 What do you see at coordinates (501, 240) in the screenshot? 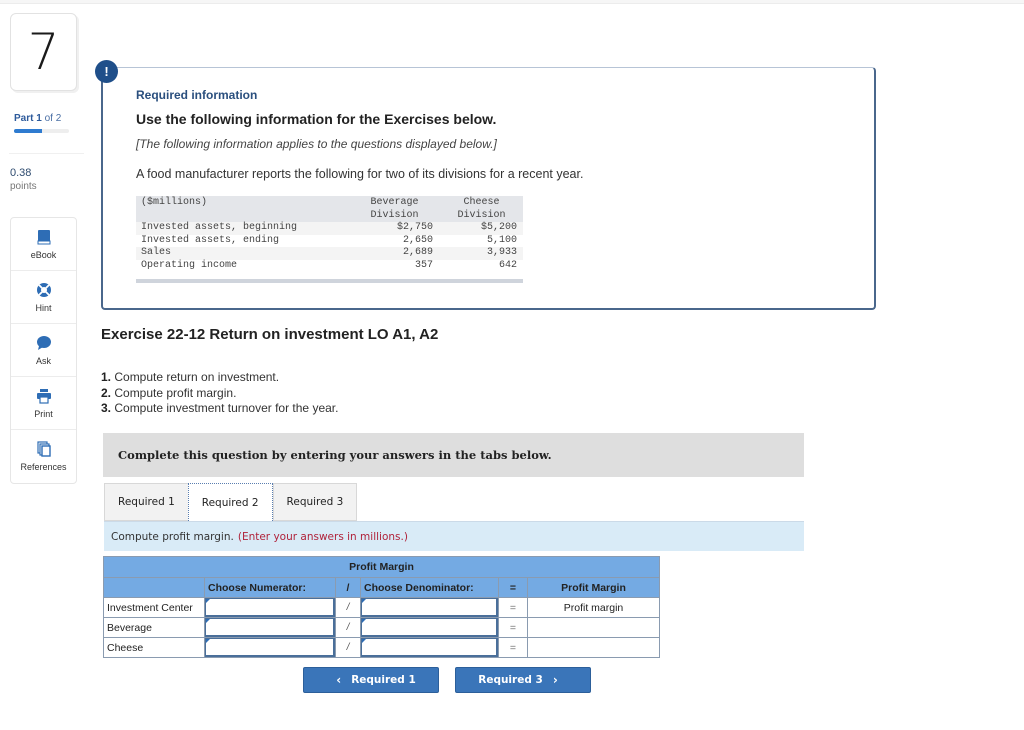
I see `cheese-value: 5,100` at bounding box center [501, 240].